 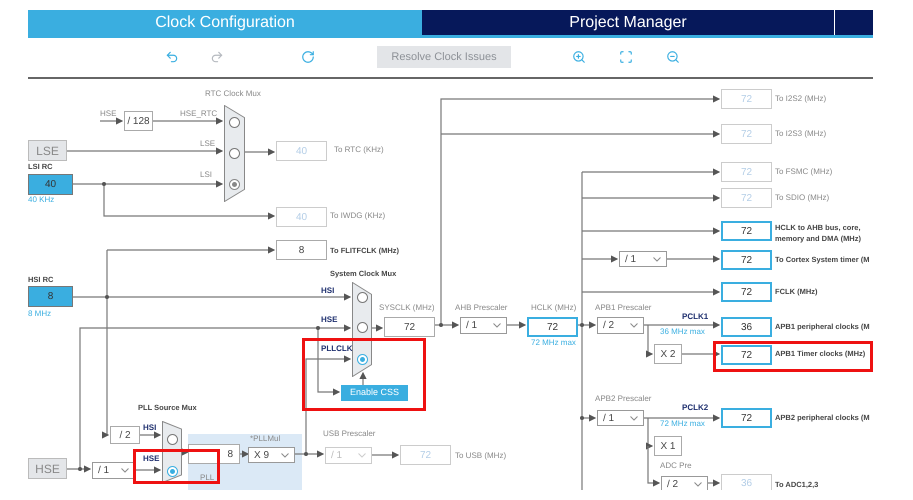 I want to click on diagram-label: APB2 Prescaler, so click(x=623, y=399).